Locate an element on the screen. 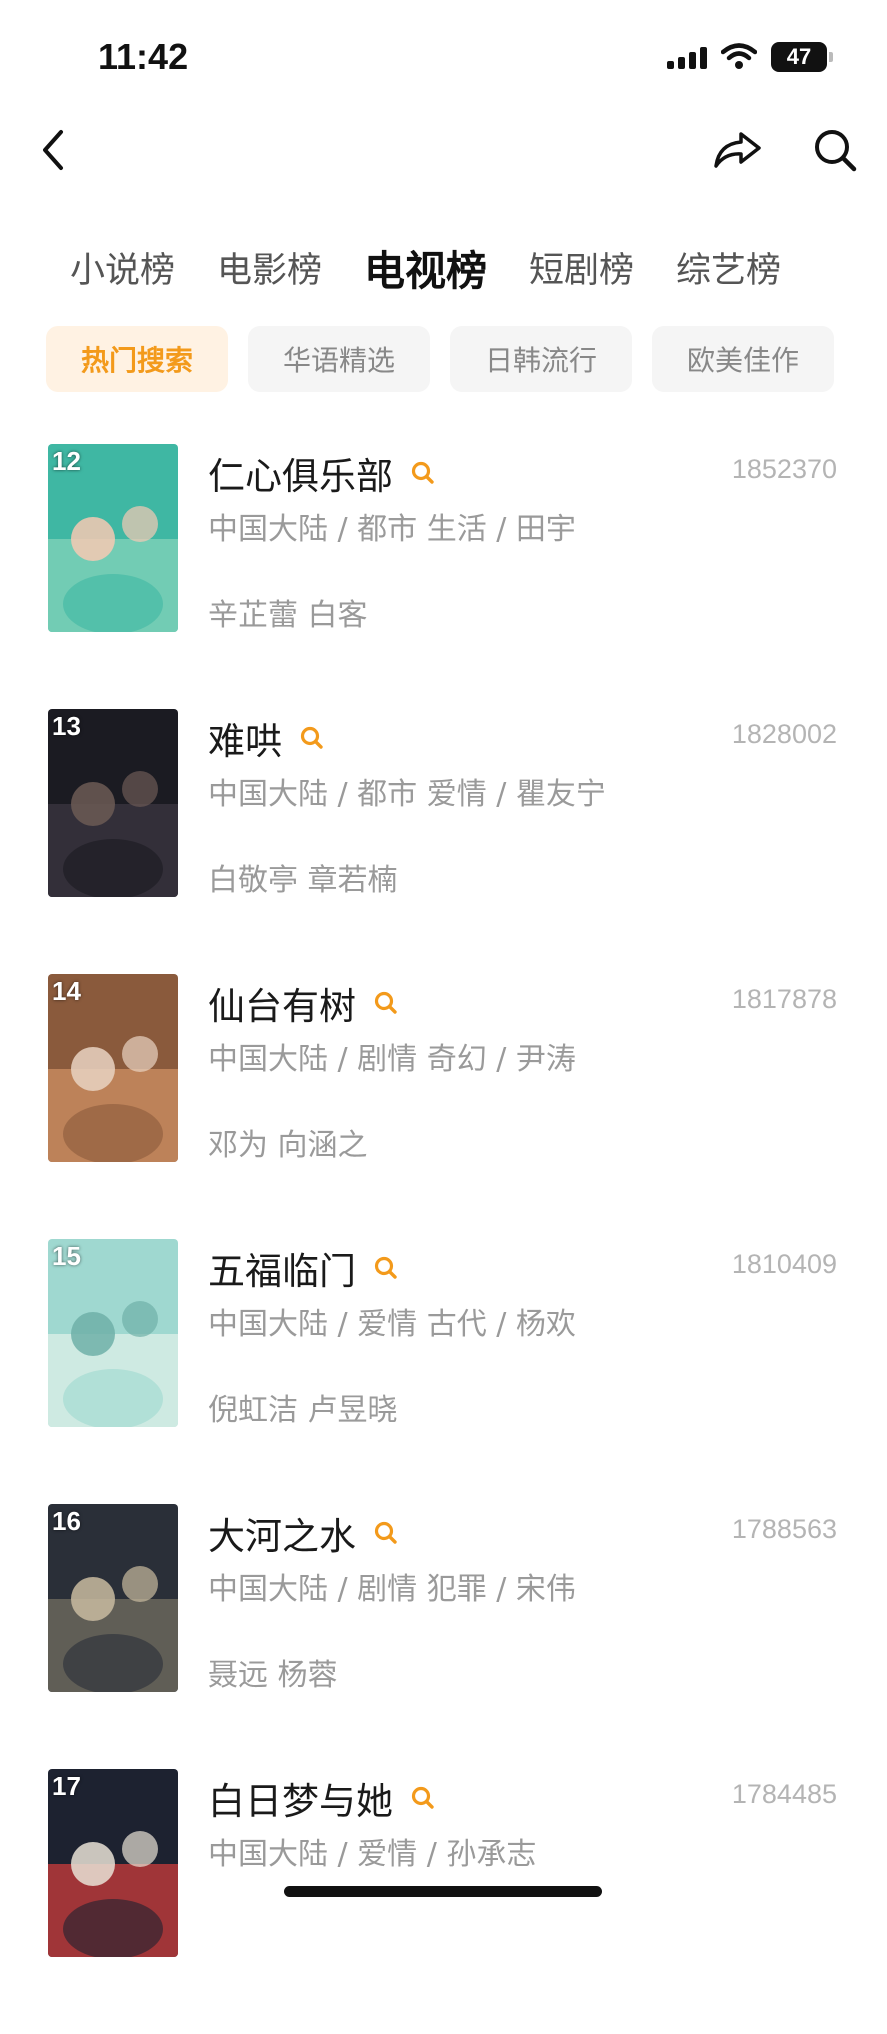  search-button is located at coordinates (835, 150).